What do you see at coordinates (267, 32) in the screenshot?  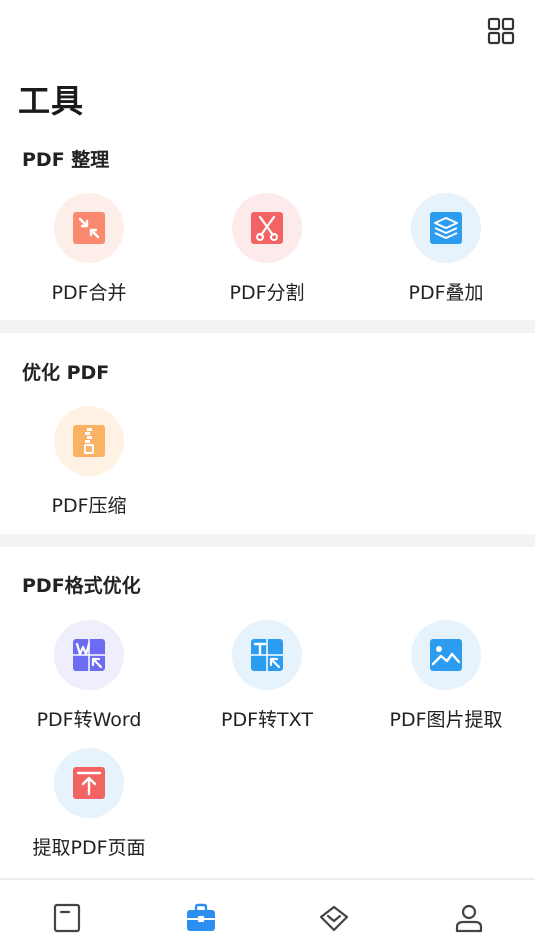 I see `top-bar` at bounding box center [267, 32].